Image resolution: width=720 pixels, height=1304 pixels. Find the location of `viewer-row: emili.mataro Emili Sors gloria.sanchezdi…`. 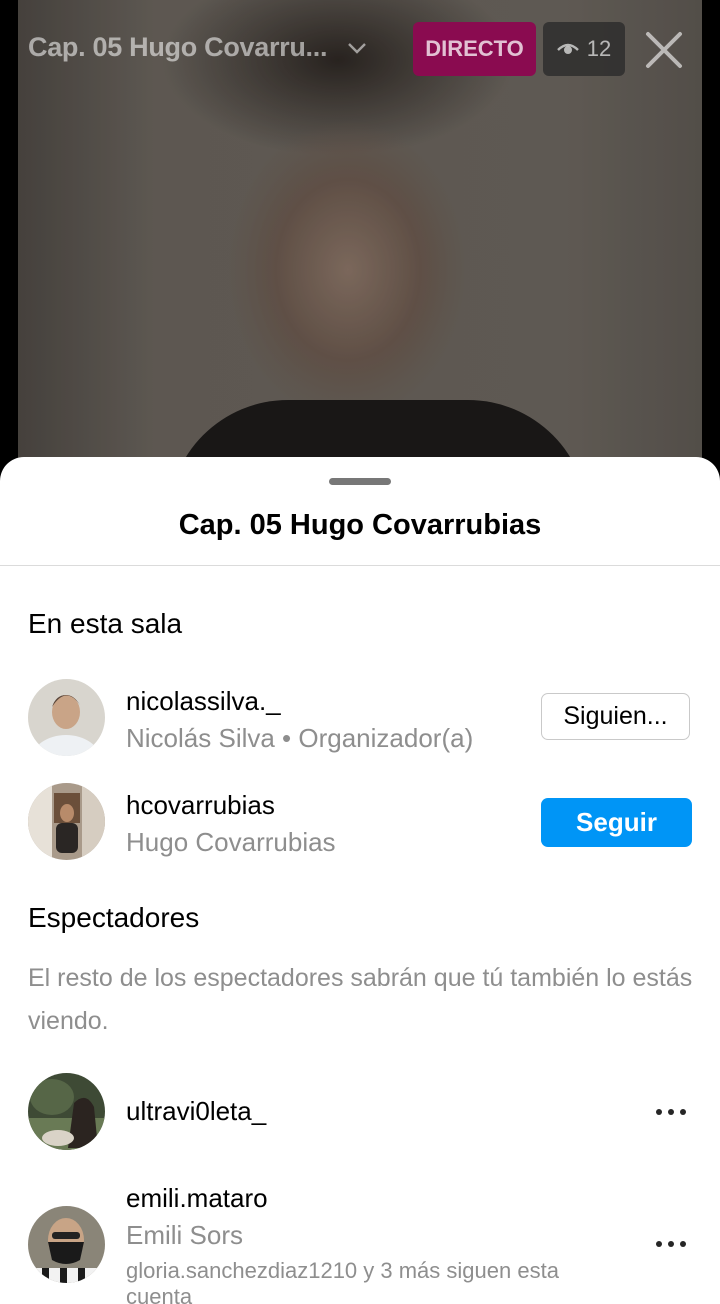

viewer-row: emili.mataro Emili Sors gloria.sanchezdi… is located at coordinates (360, 1241).